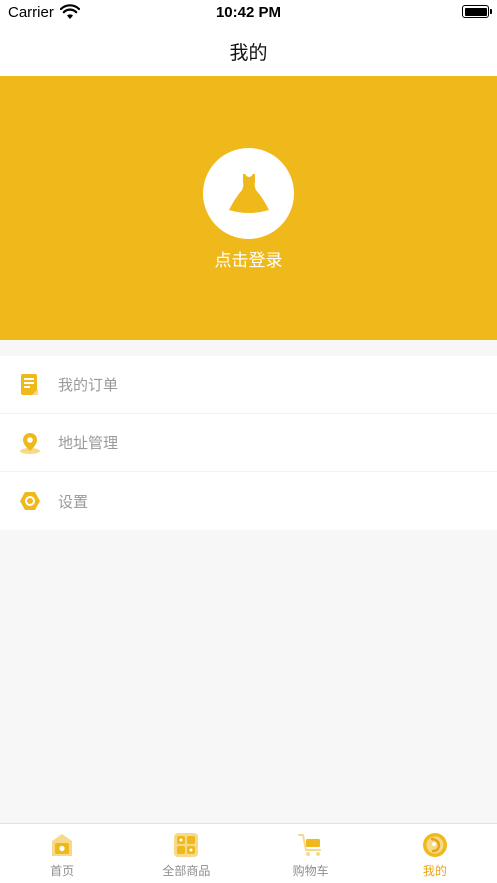 This screenshot has height=883, width=497. Describe the element at coordinates (248, 385) in the screenshot. I see `menu-item-orders: 我的订单` at that location.